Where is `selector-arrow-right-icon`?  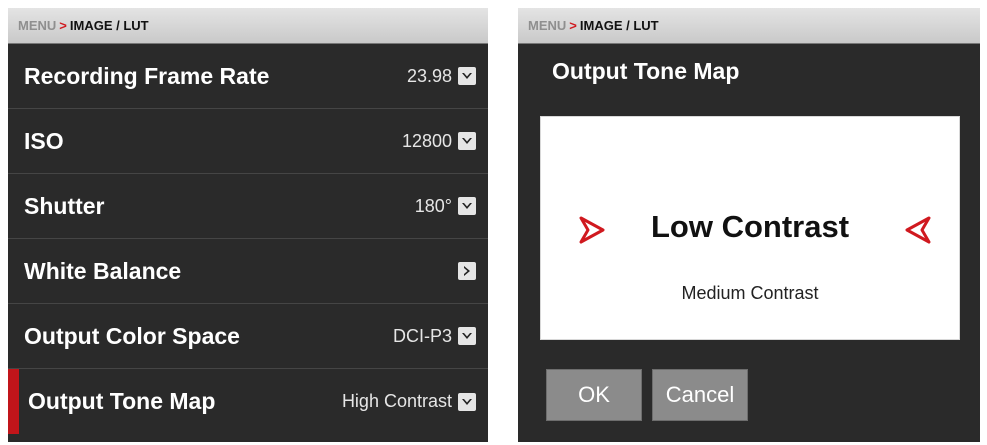
selector-arrow-right-icon is located at coordinates (918, 232).